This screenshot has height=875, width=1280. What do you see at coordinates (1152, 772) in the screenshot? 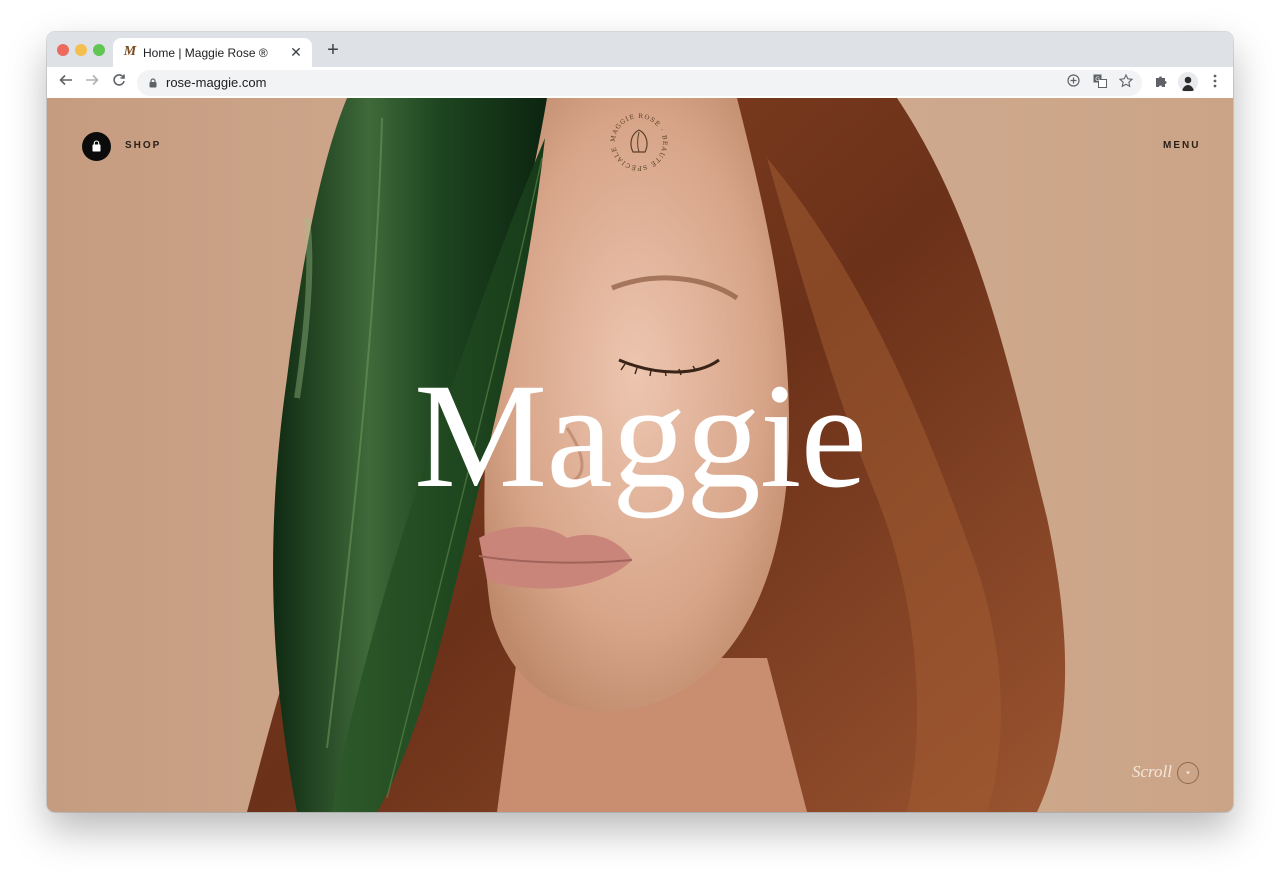
I see `scroll-label: Scroll` at bounding box center [1152, 772].